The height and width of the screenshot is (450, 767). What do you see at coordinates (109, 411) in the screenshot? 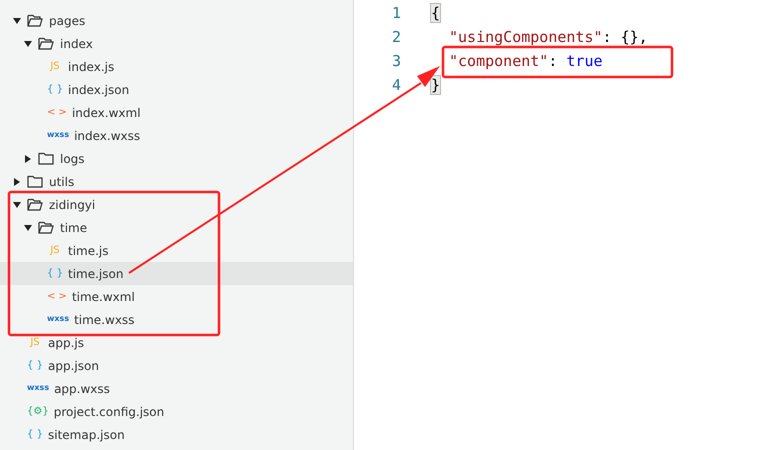
I see `file-name: project.config.json` at bounding box center [109, 411].